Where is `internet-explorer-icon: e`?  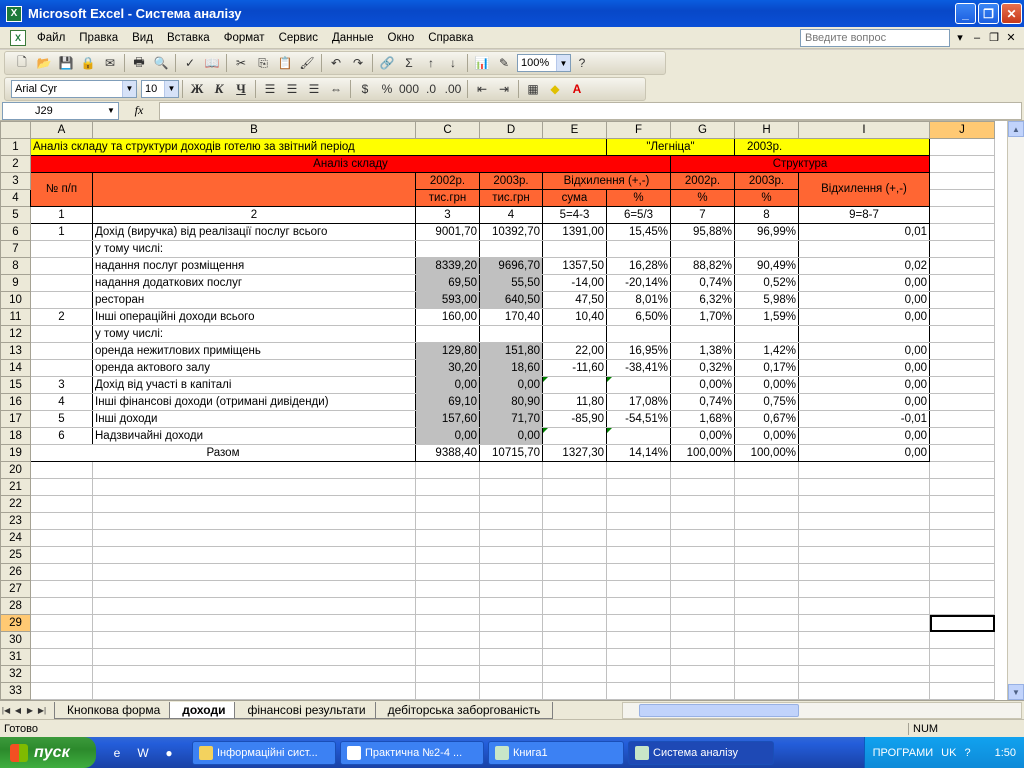 internet-explorer-icon: e is located at coordinates (117, 753).